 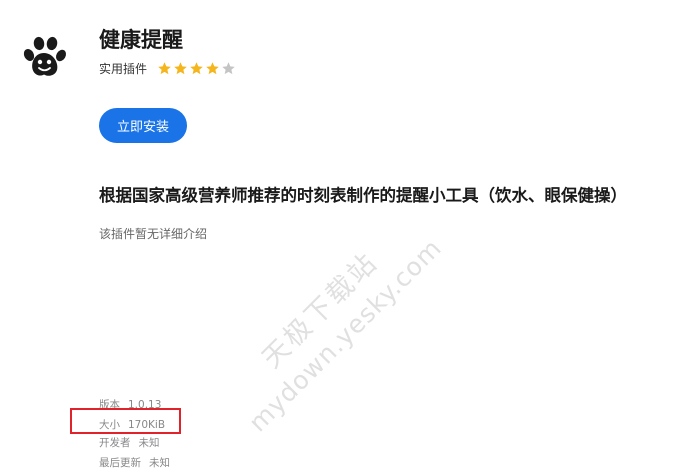 I want to click on app-meta: 实用插件, so click(x=167, y=68).